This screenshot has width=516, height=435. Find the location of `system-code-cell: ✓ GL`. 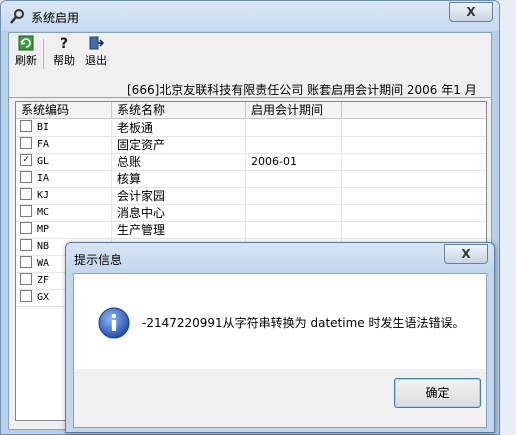

system-code-cell: ✓ GL is located at coordinates (64, 162).